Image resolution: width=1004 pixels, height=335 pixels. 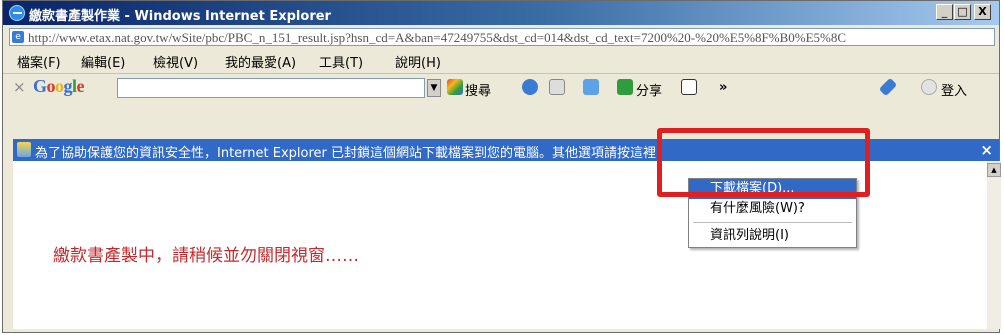 I want to click on google-toolbar: × Google ▼ 搜尋 分享 » 登入, so click(x=501, y=87).